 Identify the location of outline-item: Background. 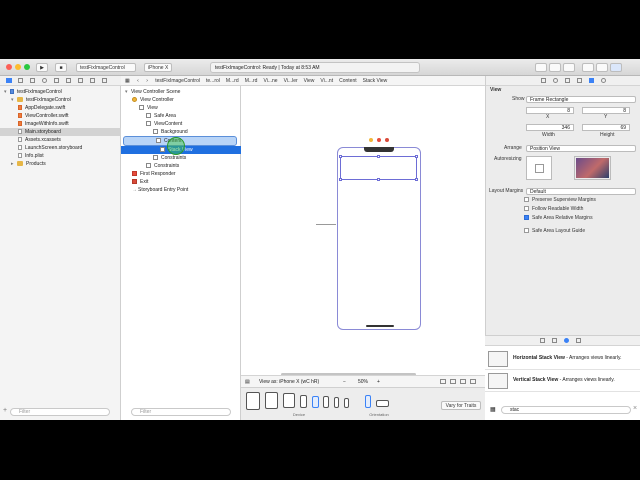
(181, 132).